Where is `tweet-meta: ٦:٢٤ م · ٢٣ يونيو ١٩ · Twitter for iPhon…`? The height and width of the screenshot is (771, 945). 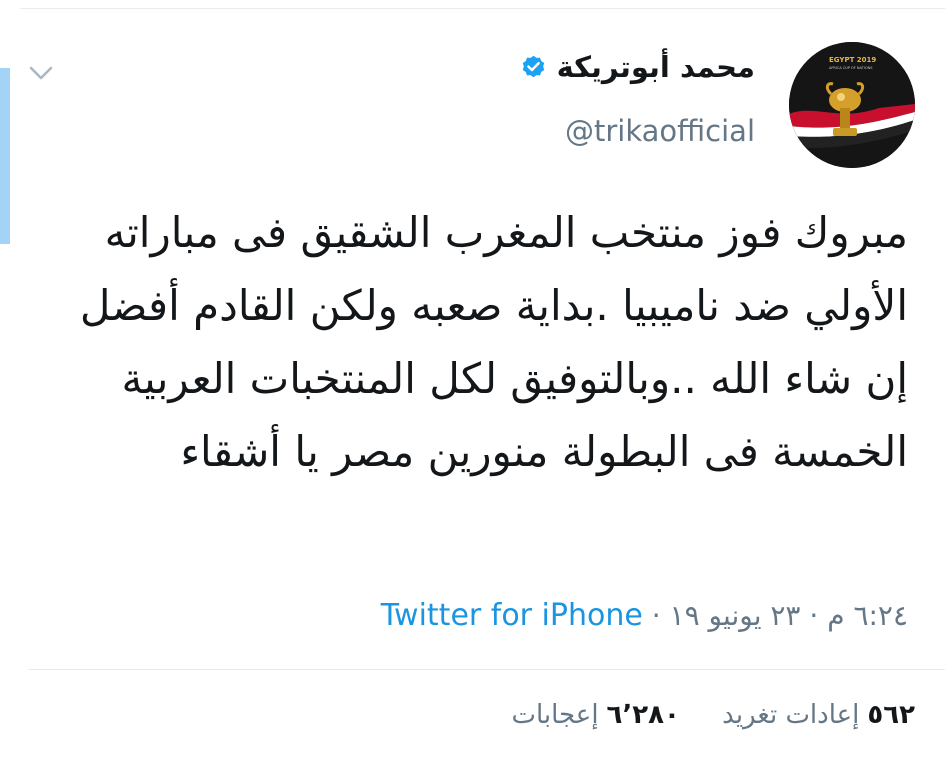 tweet-meta: ٦:٢٤ م · ٢٣ يونيو ١٩ · Twitter for iPhon… is located at coordinates (644, 615).